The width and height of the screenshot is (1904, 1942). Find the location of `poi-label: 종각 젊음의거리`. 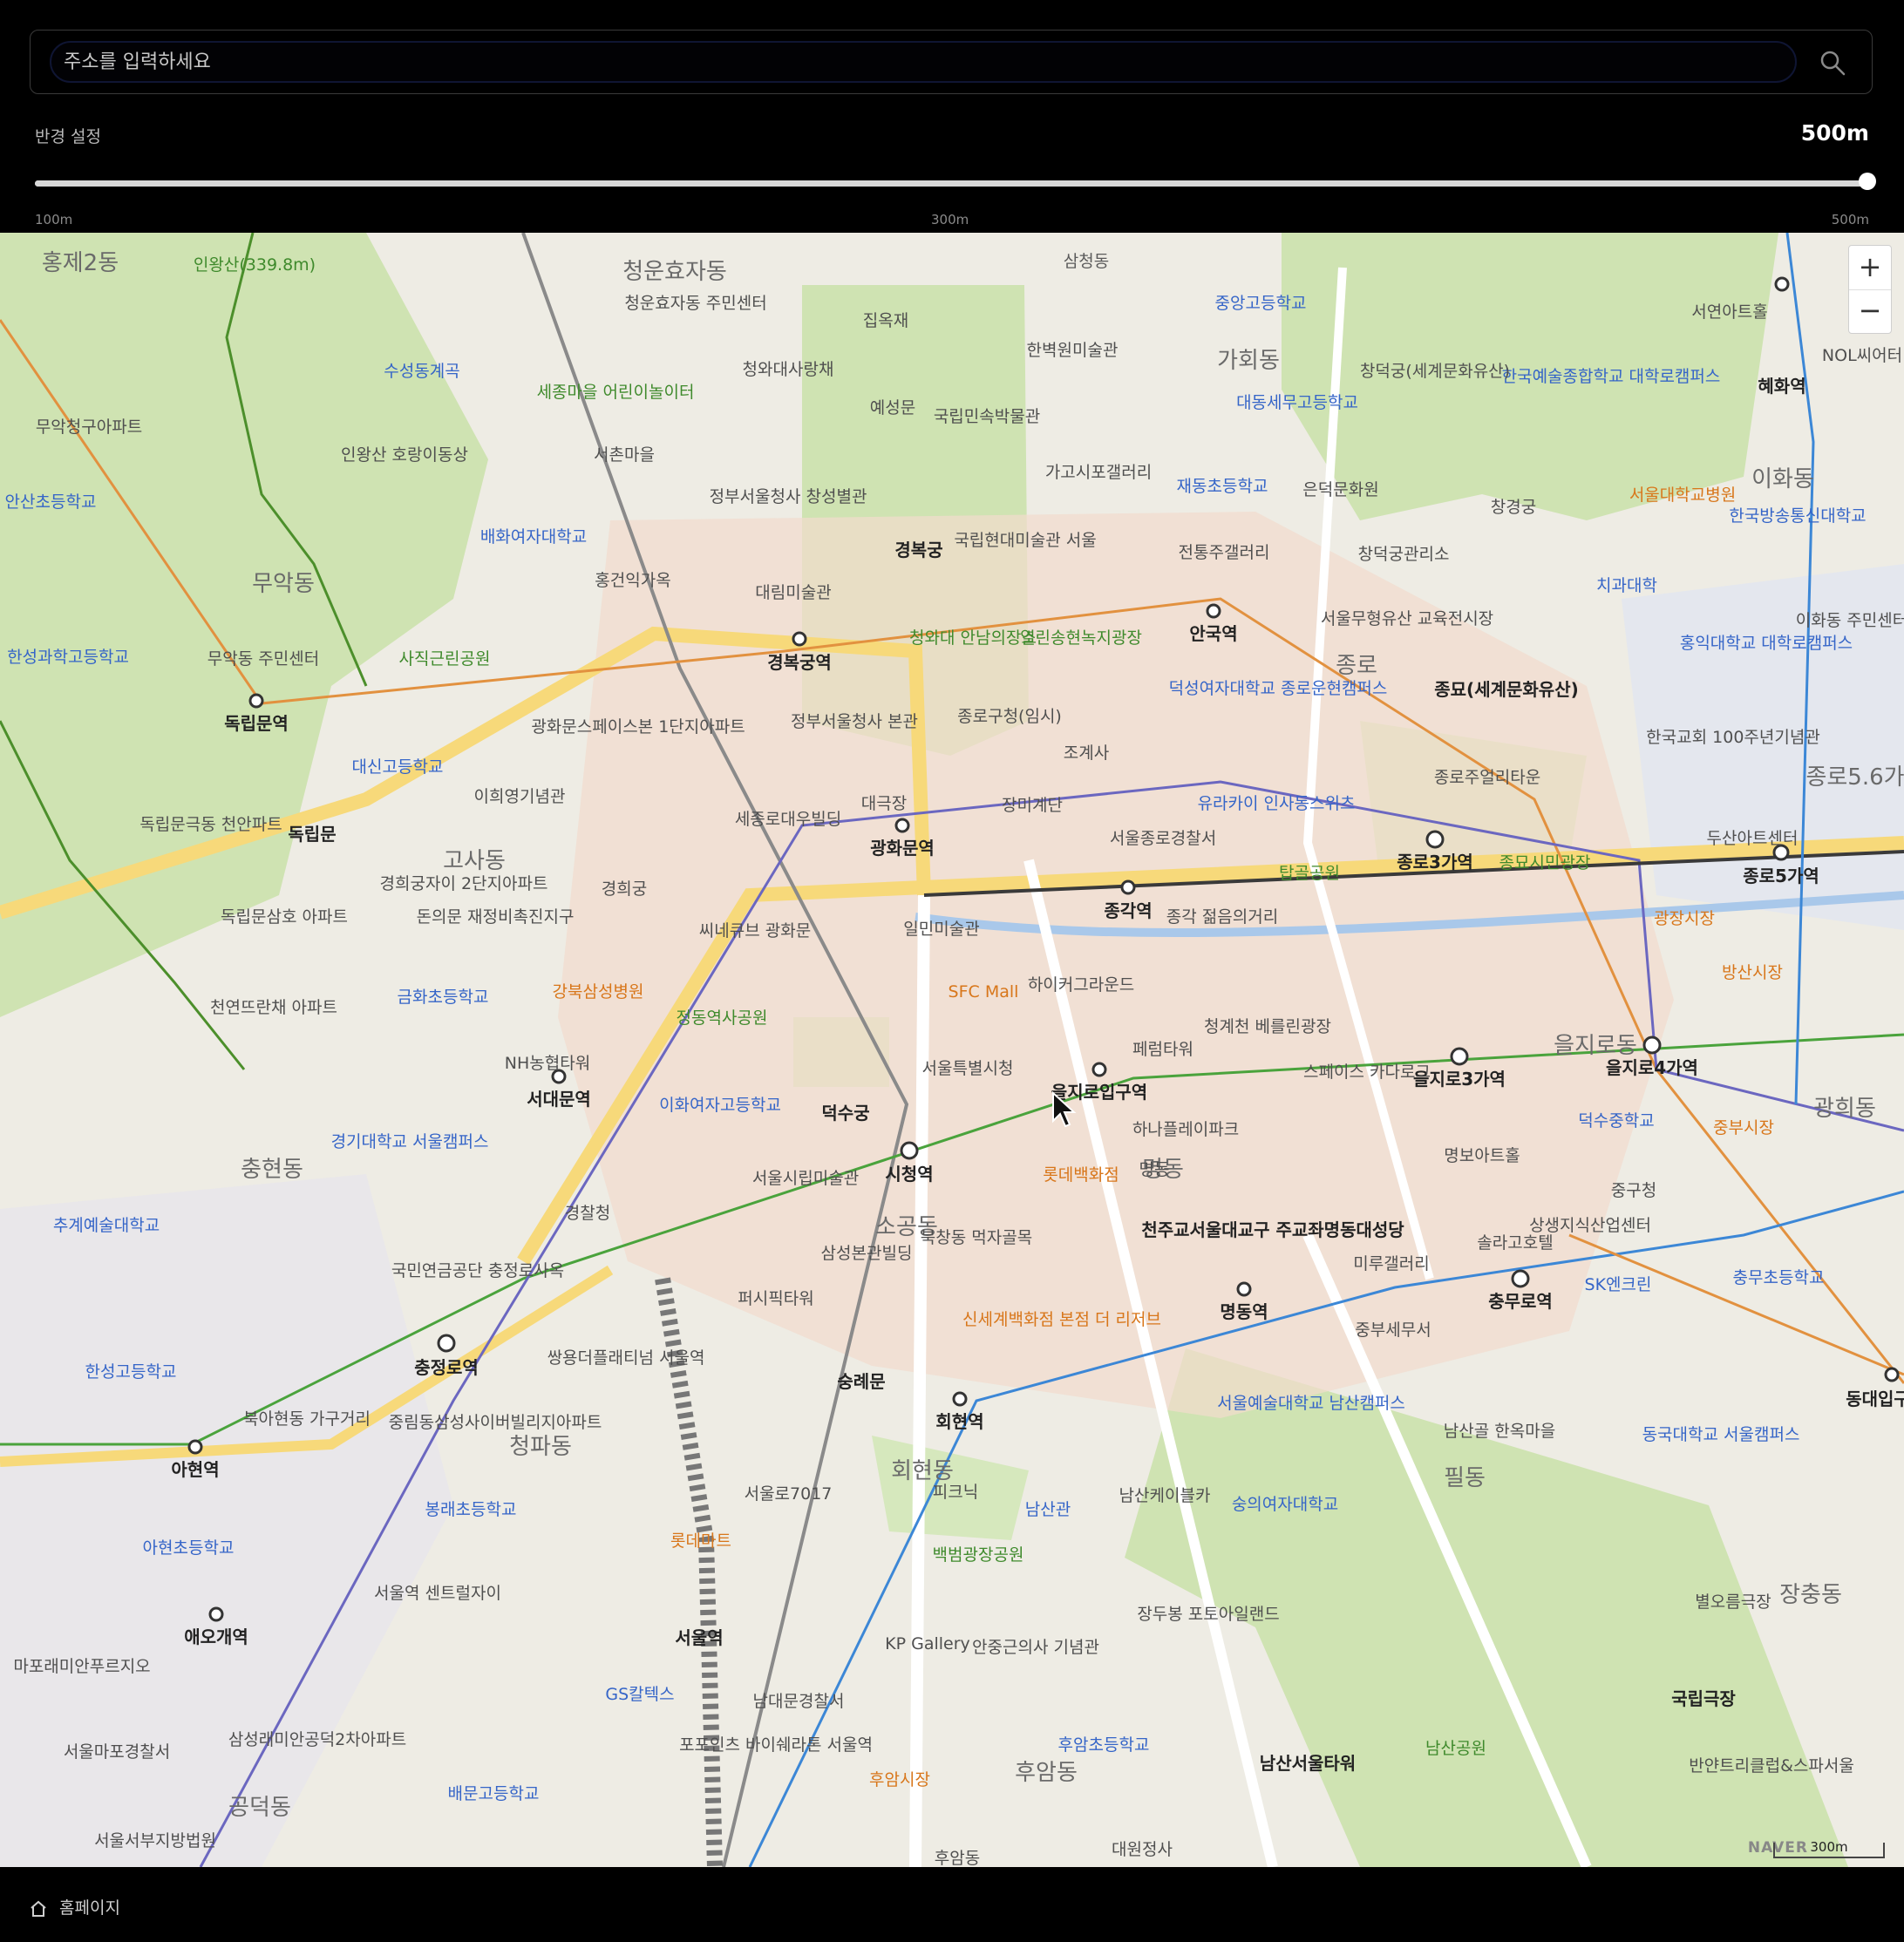

poi-label: 종각 젊음의거리 is located at coordinates (1222, 915).